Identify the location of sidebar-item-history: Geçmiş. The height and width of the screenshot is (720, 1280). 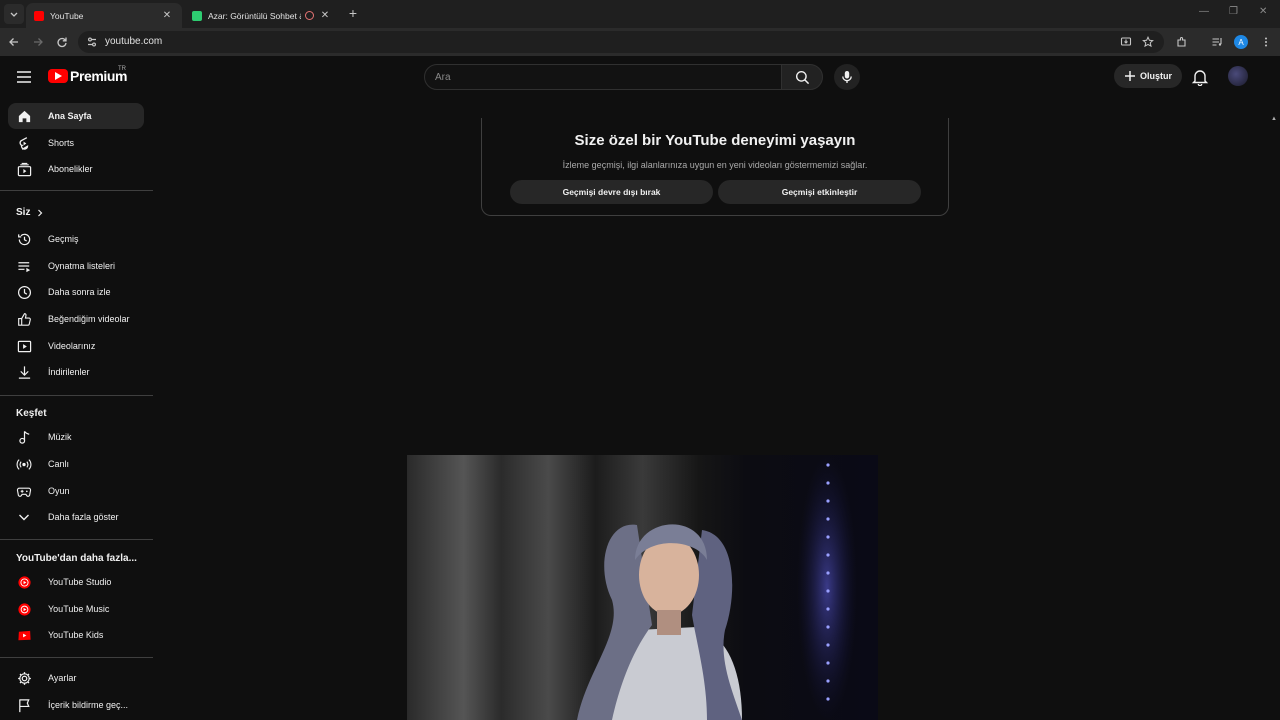
(76, 239).